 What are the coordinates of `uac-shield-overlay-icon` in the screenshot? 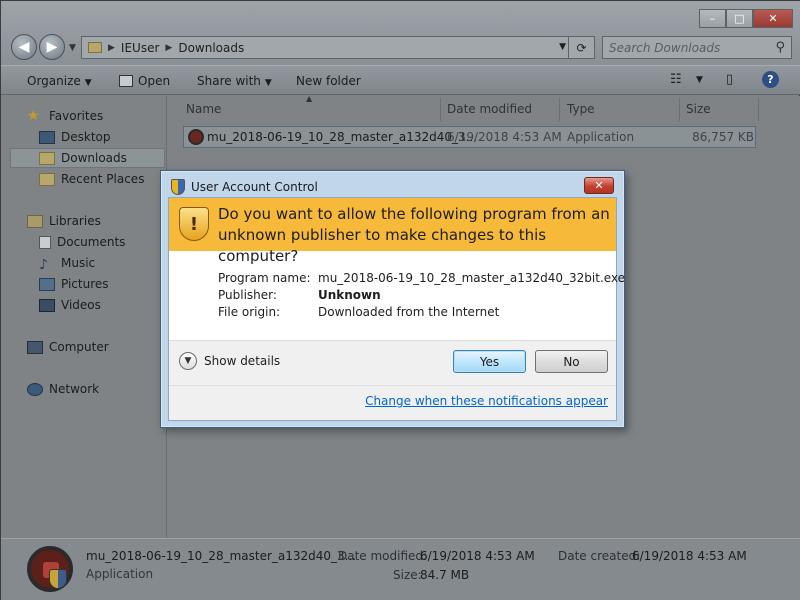 It's located at (58, 579).